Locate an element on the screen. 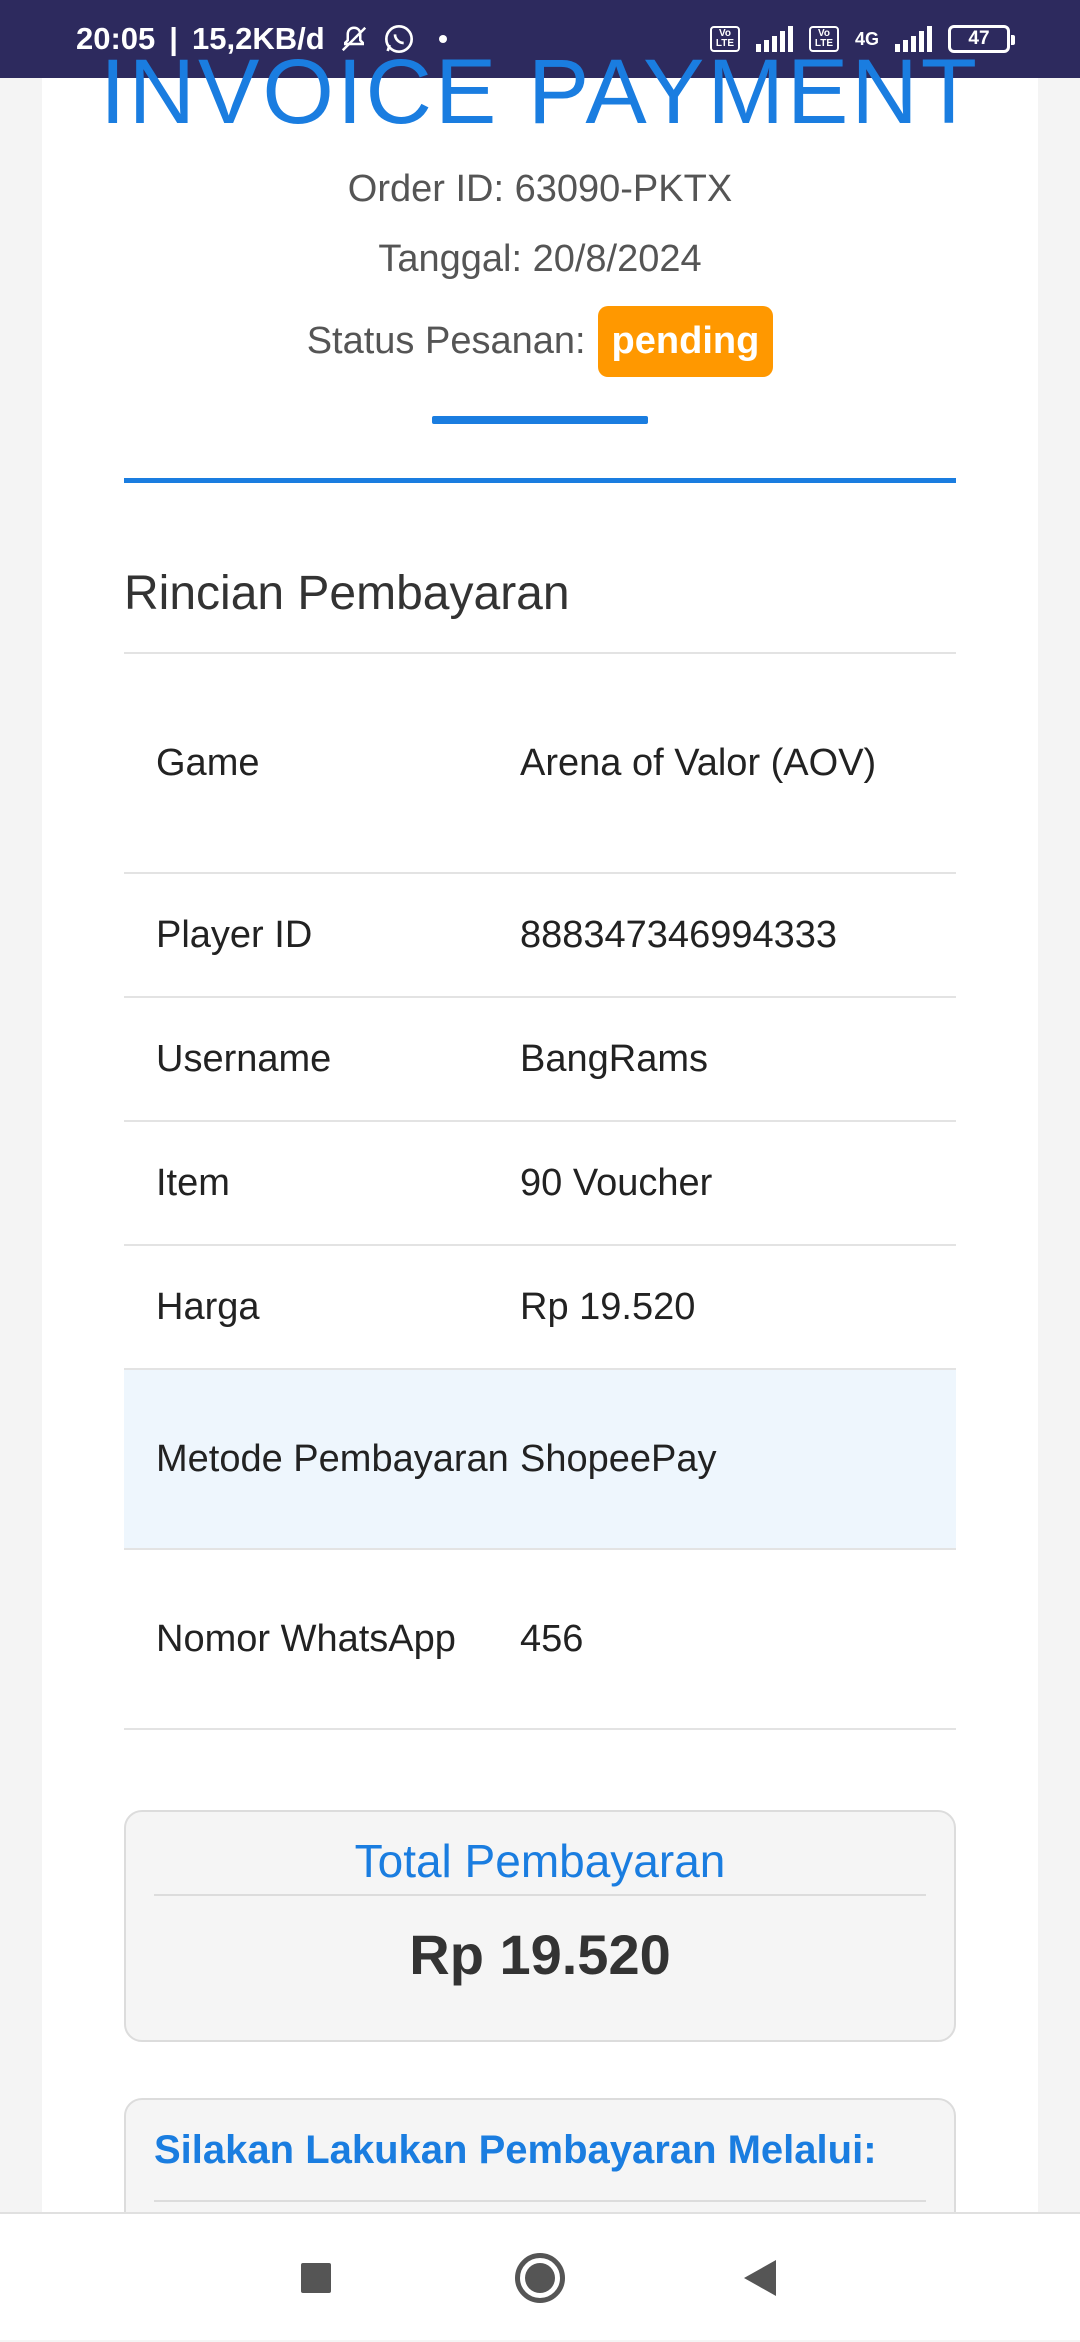  order-id: Order ID: 63090-PKTX is located at coordinates (540, 189).